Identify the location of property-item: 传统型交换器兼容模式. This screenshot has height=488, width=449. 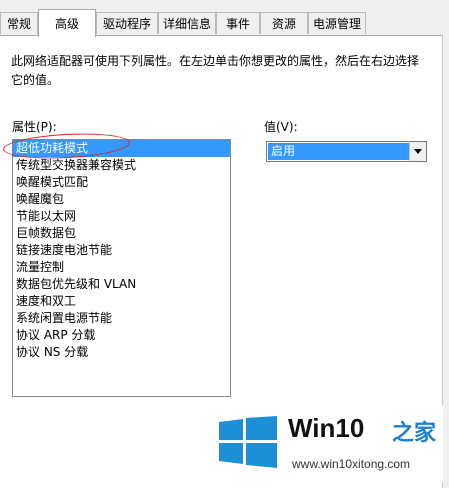
(121, 165).